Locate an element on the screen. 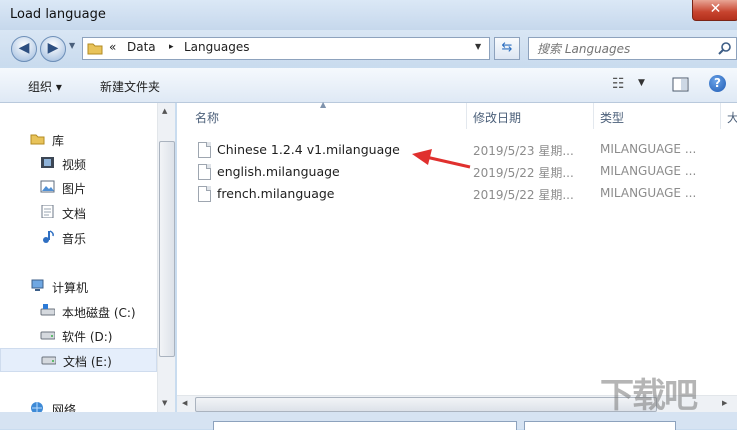  view-options-icon: ☷ is located at coordinates (618, 84).